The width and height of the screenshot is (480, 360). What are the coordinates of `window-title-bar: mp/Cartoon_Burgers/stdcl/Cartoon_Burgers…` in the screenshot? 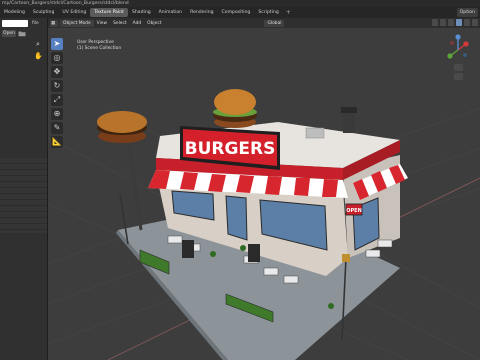 It's located at (240, 3).